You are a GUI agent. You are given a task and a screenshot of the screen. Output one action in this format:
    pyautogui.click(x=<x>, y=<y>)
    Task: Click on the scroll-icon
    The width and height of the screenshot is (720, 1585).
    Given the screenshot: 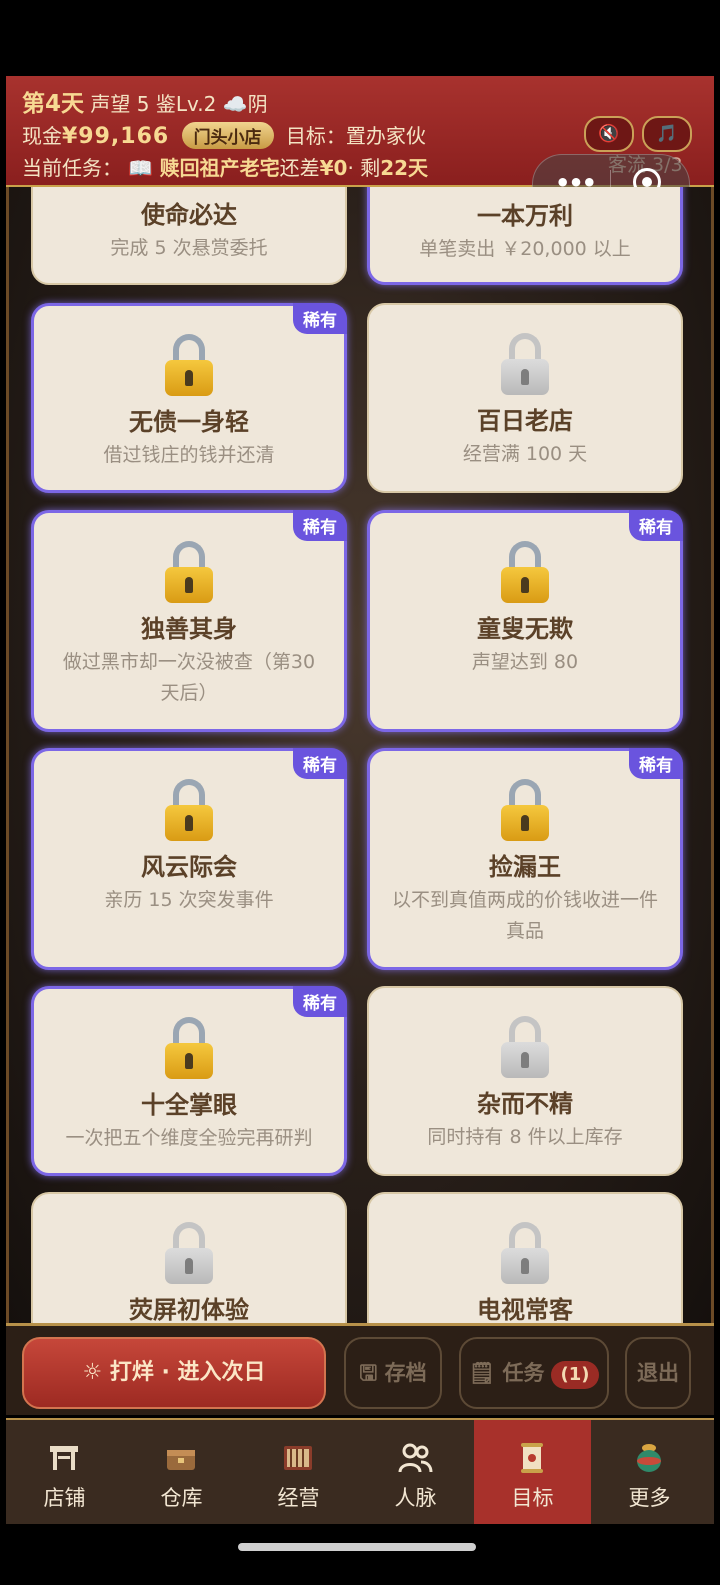 What is the action you would take?
    pyautogui.click(x=532, y=1458)
    